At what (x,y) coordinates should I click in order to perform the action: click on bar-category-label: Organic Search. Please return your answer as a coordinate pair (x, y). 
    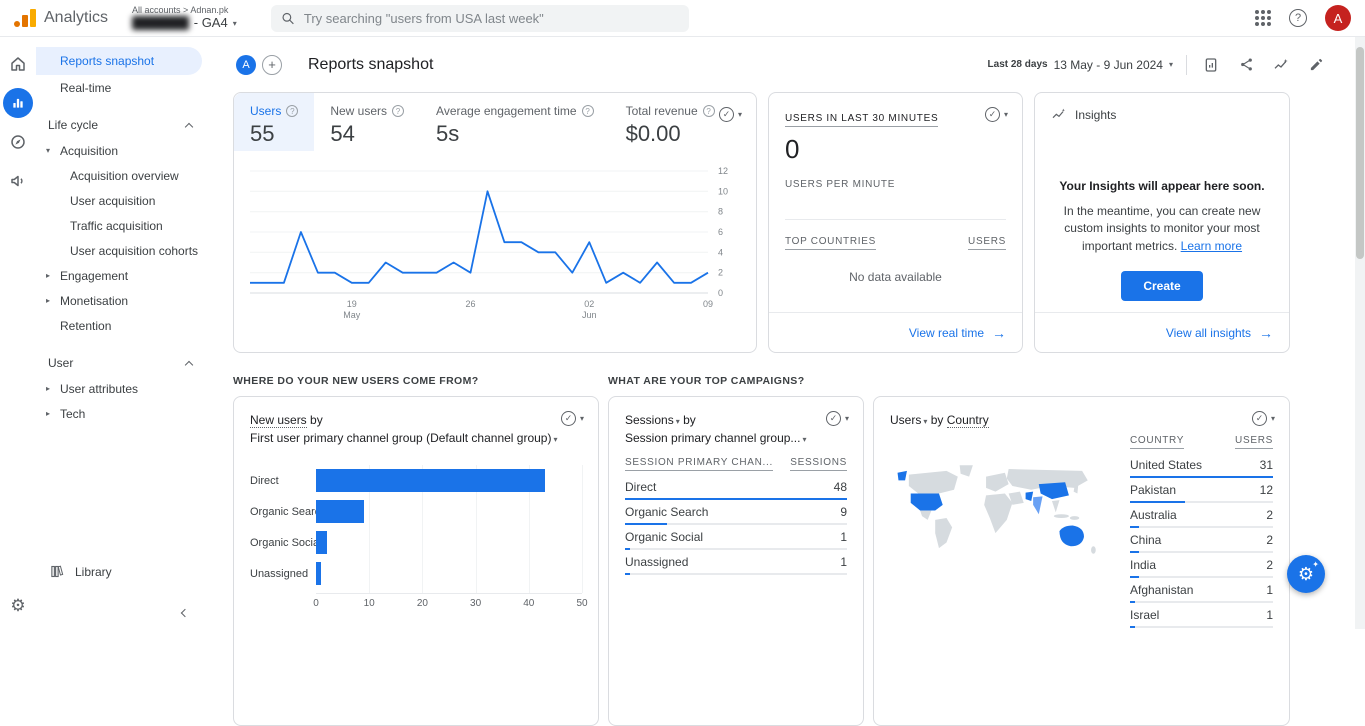
    Looking at the image, I should click on (288, 511).